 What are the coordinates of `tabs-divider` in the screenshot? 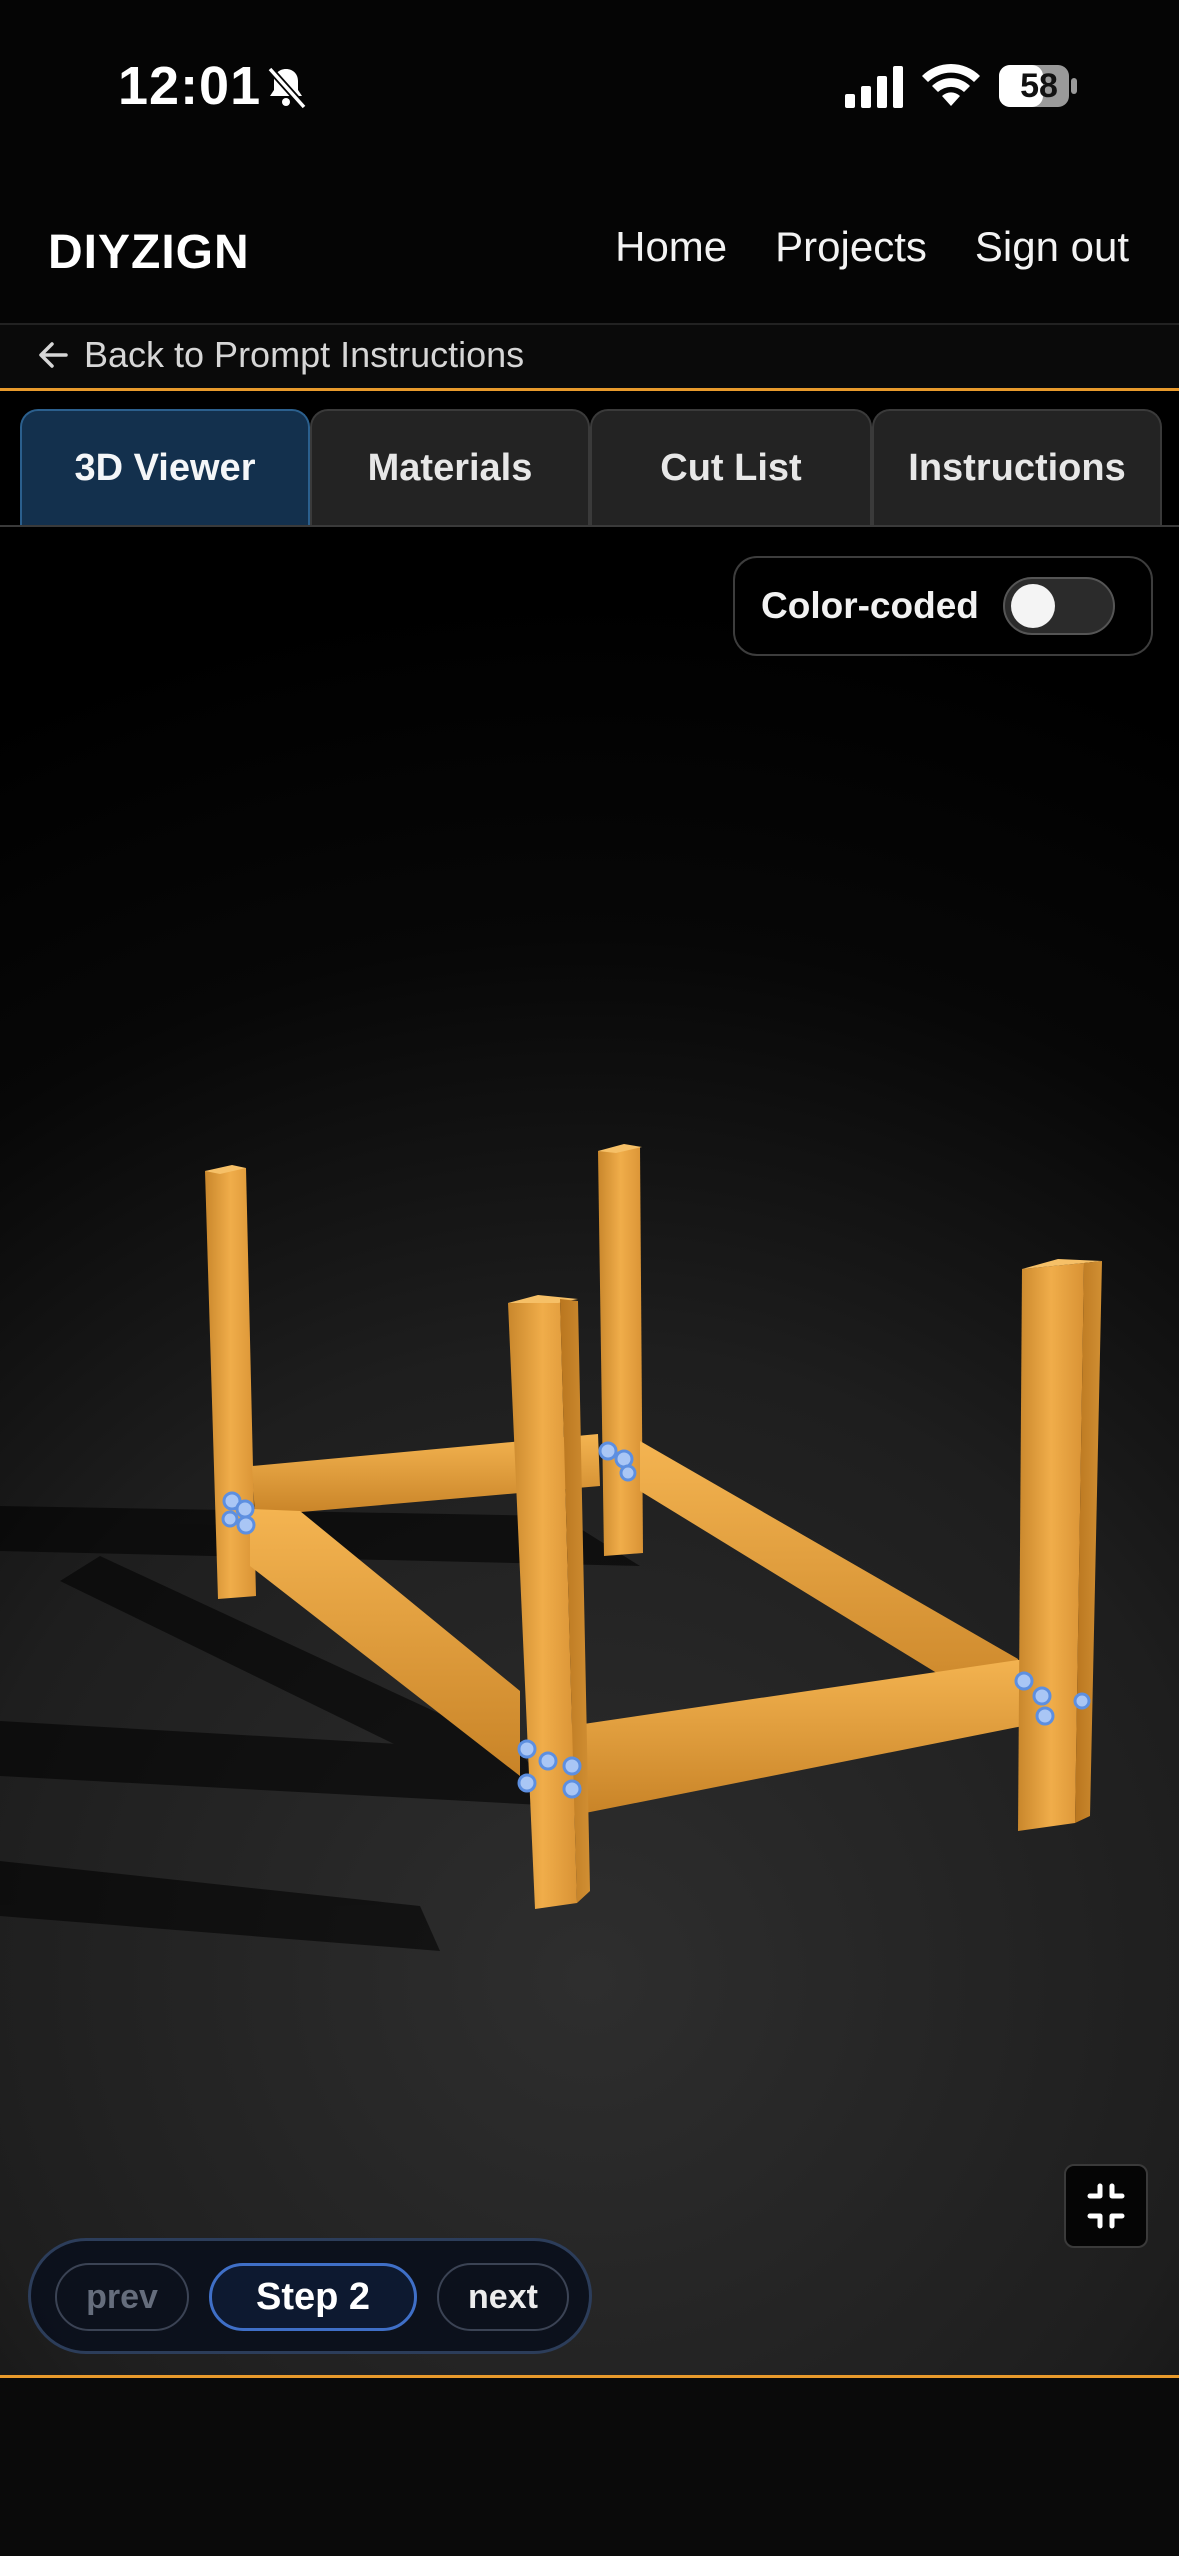 It's located at (589, 526).